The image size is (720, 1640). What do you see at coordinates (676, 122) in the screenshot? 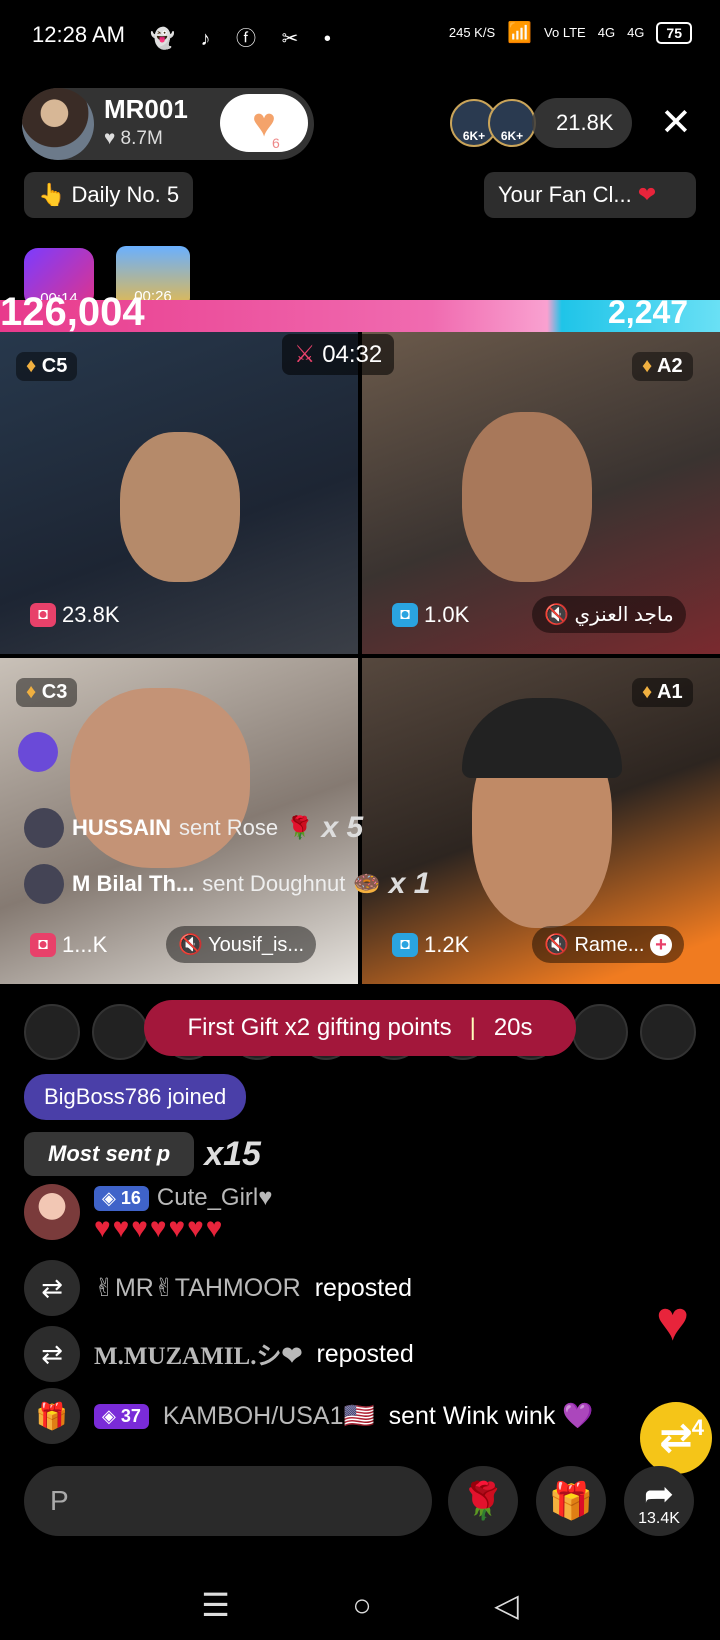
I see `close-icon: ✕` at bounding box center [676, 122].